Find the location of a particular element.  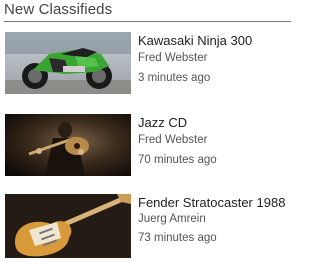

title-divider is located at coordinates (147, 21).